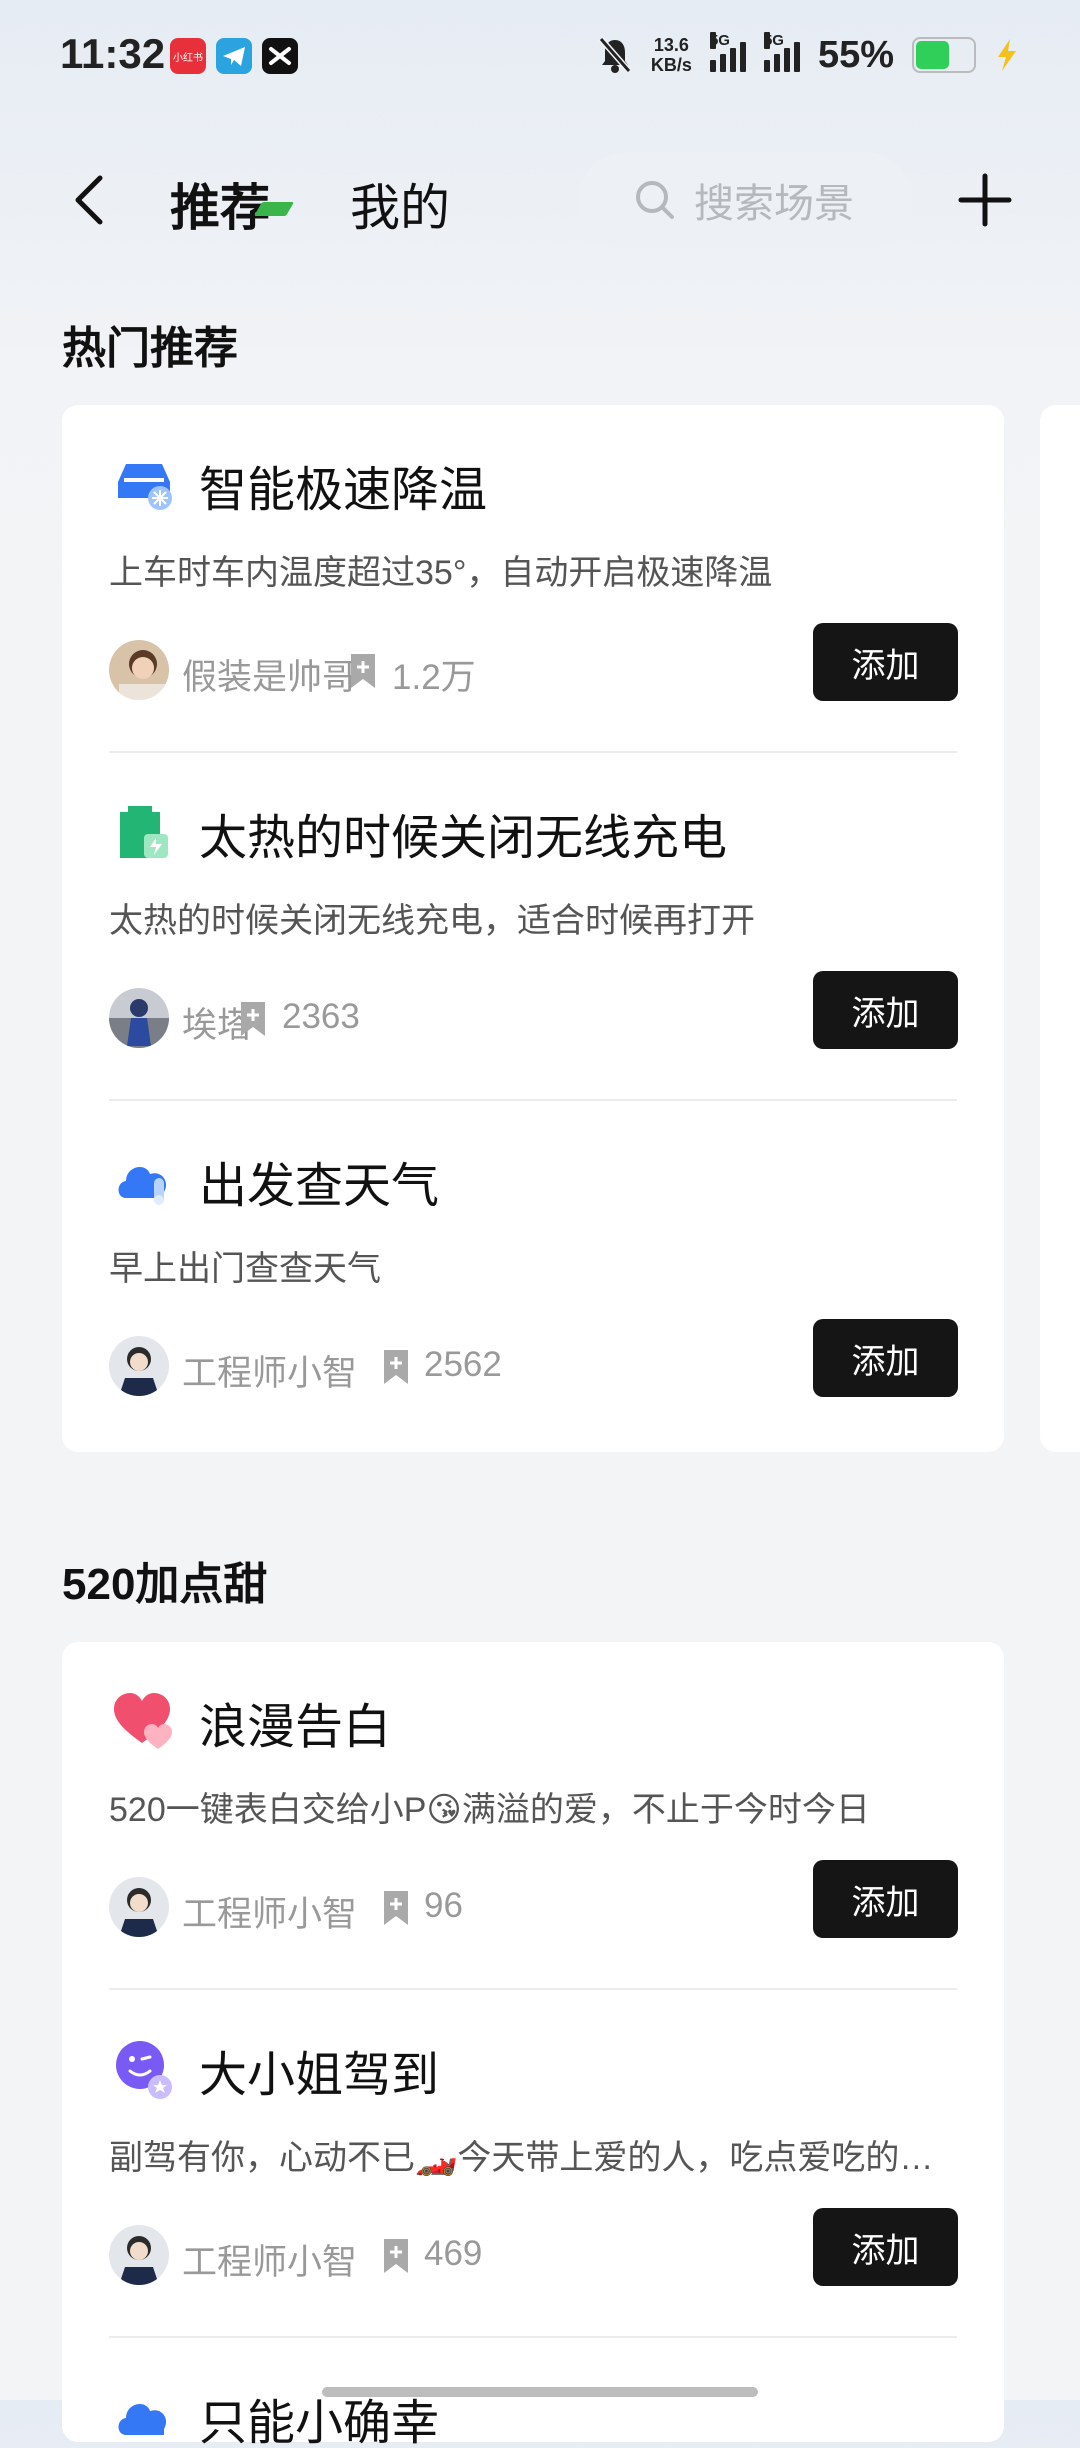 The height and width of the screenshot is (2448, 1080). Describe the element at coordinates (540, 200) in the screenshot. I see `top-nav: 推荐 我的 搜索场景` at that location.